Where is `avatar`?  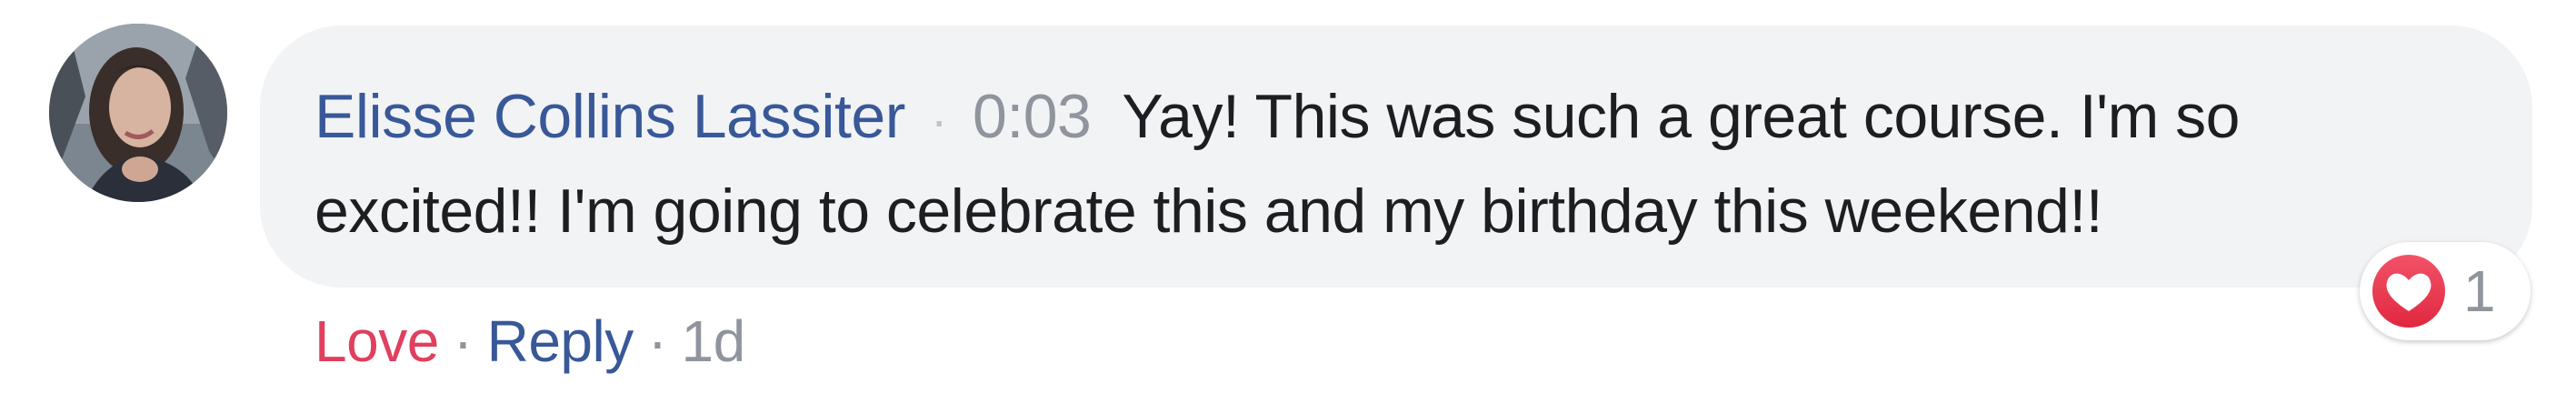
avatar is located at coordinates (138, 113).